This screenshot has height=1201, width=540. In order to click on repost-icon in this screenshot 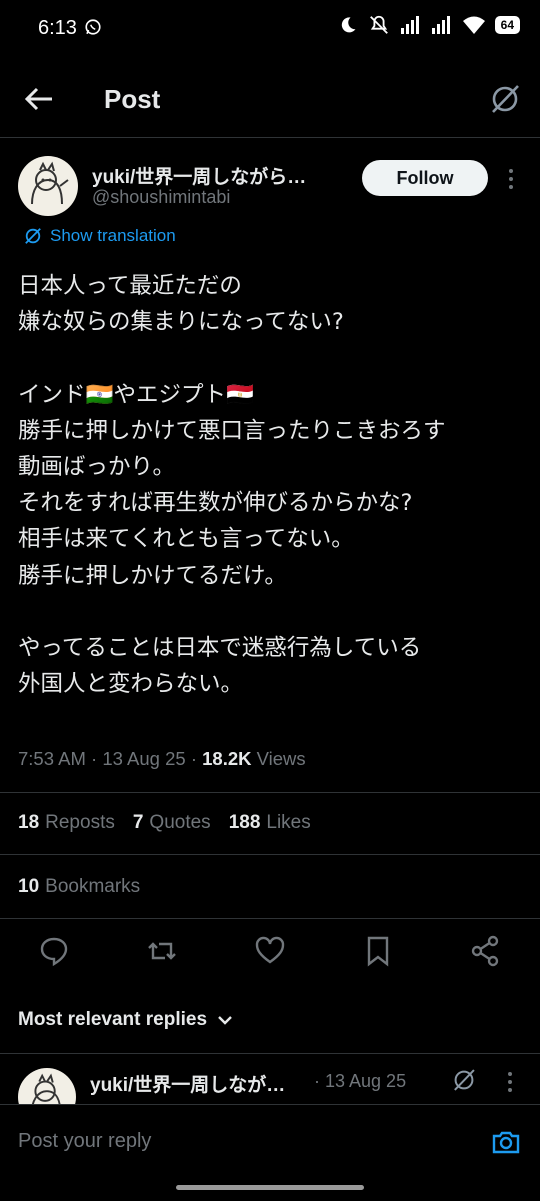, I will do `click(162, 951)`.